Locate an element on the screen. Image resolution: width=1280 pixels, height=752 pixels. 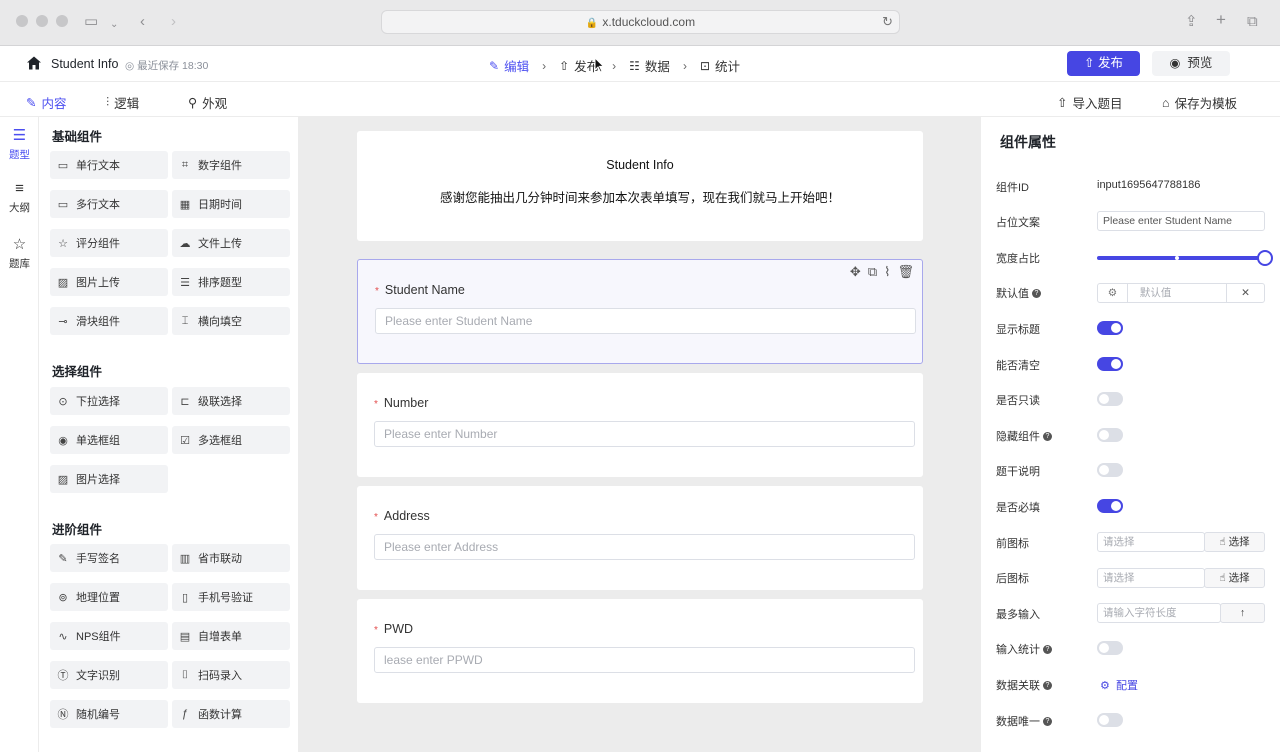
share-icon: ⇪ is located at coordinates (1191, 22).